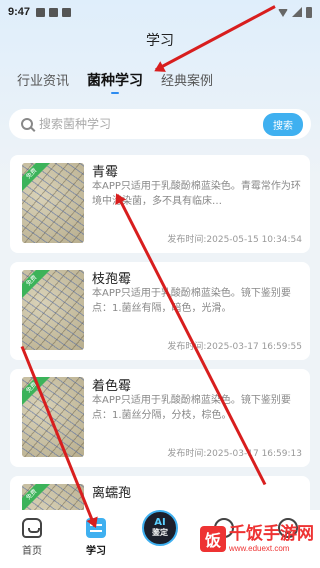 The image size is (320, 568). Describe the element at coordinates (297, 12) in the screenshot. I see `signal-icon` at that location.